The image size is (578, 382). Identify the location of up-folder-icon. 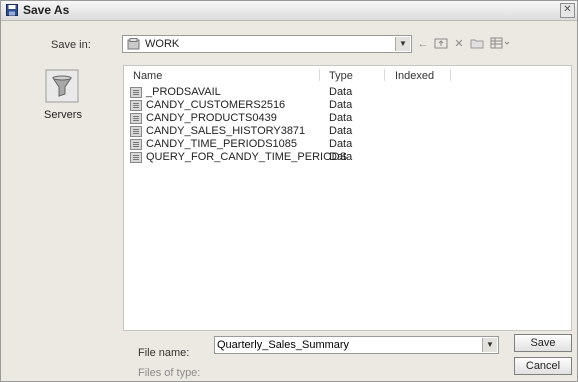
(441, 44).